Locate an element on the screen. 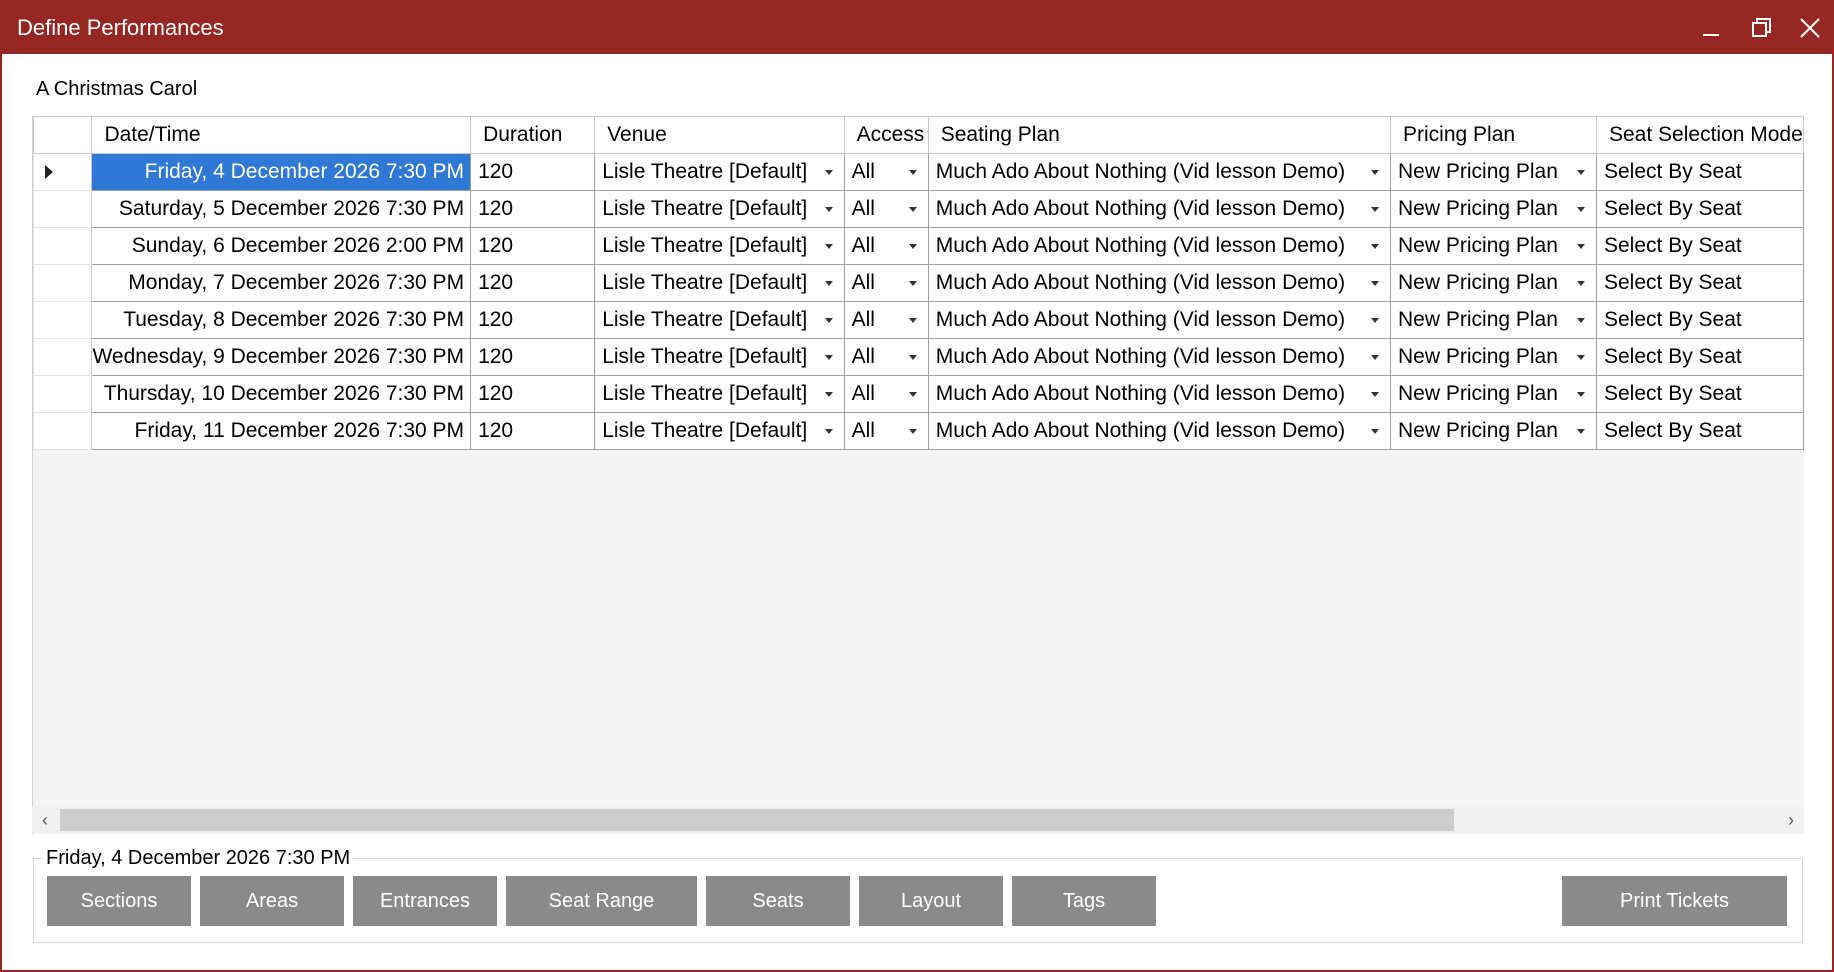  horizontal-scrollbar: ‹ › is located at coordinates (918, 820).